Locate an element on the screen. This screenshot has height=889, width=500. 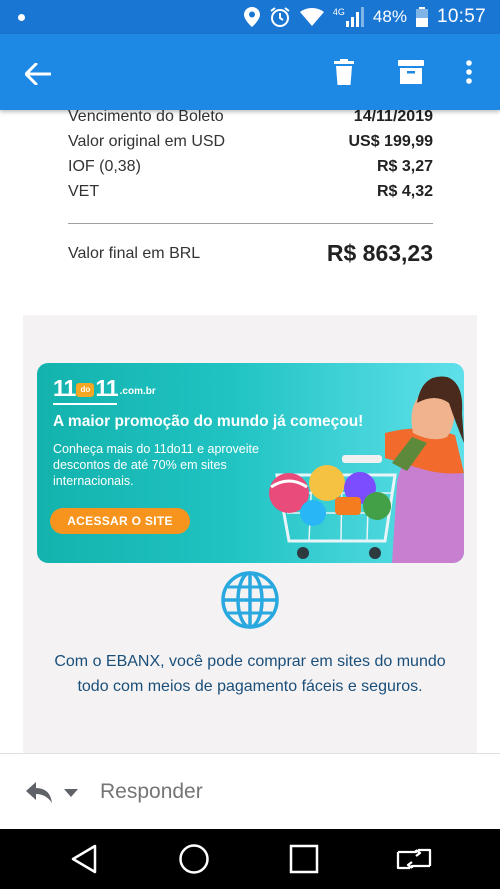
triangle-back-icon is located at coordinates (84, 859).